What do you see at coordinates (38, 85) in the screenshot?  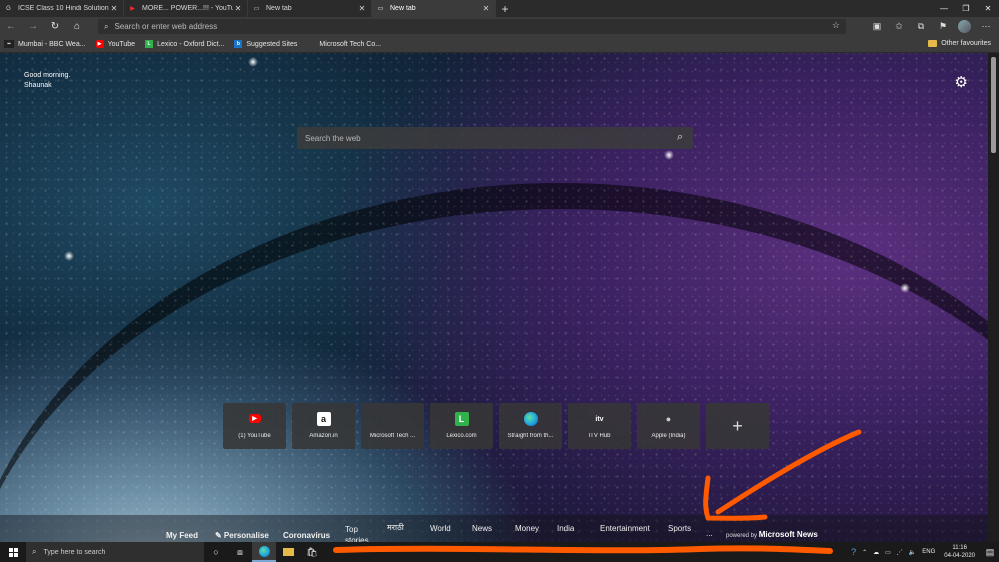 I see `user-name: Shaunak` at bounding box center [38, 85].